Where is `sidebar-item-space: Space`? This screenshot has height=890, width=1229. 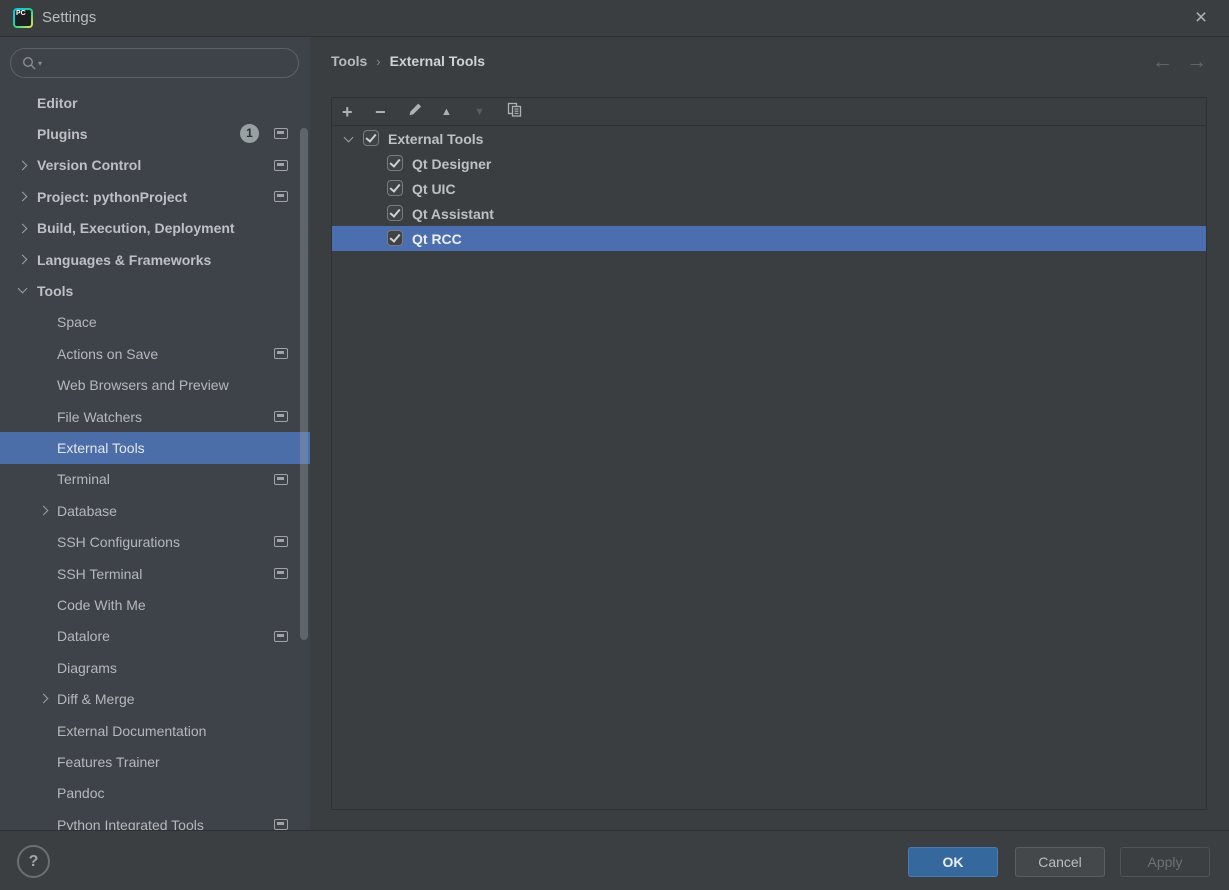
sidebar-item-space: Space is located at coordinates (155, 322).